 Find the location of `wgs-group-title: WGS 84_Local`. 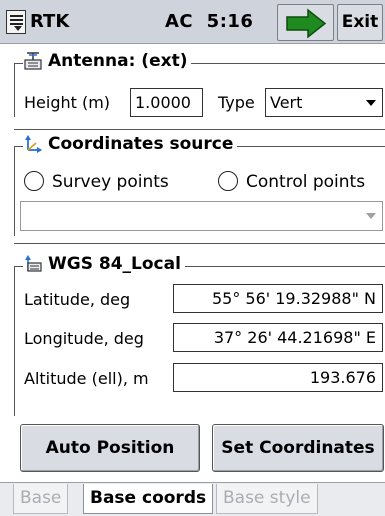

wgs-group-title: WGS 84_Local is located at coordinates (104, 264).